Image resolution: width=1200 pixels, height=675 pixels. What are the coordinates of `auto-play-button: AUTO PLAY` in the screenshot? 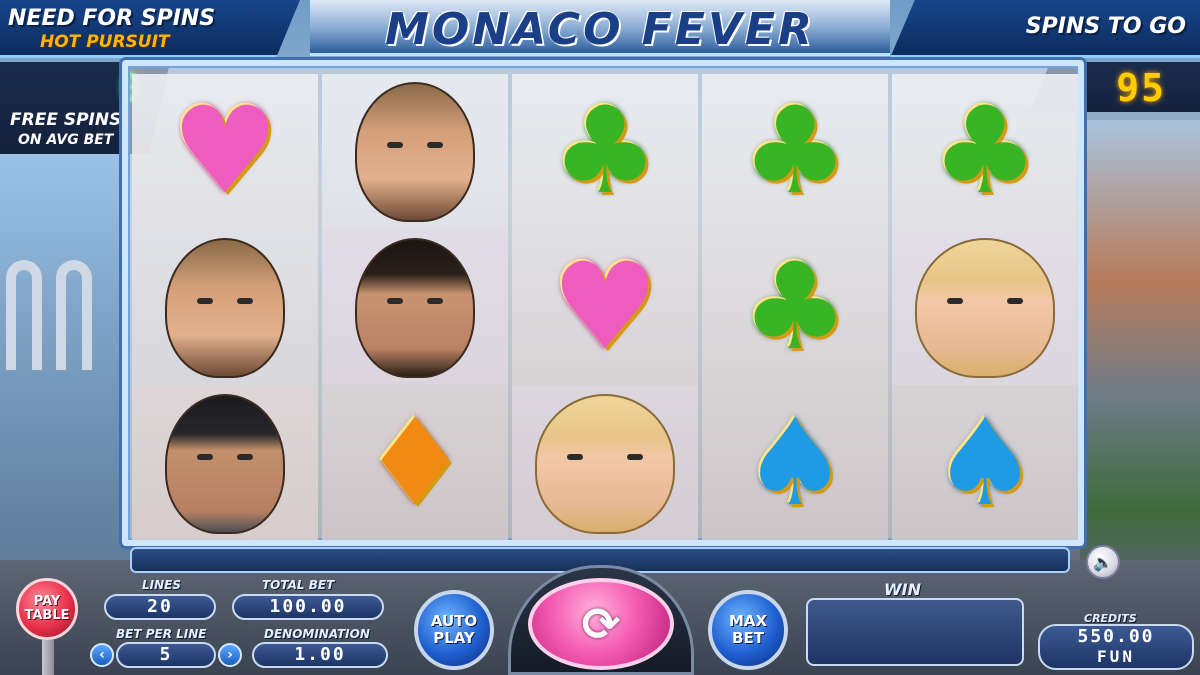 It's located at (454, 630).